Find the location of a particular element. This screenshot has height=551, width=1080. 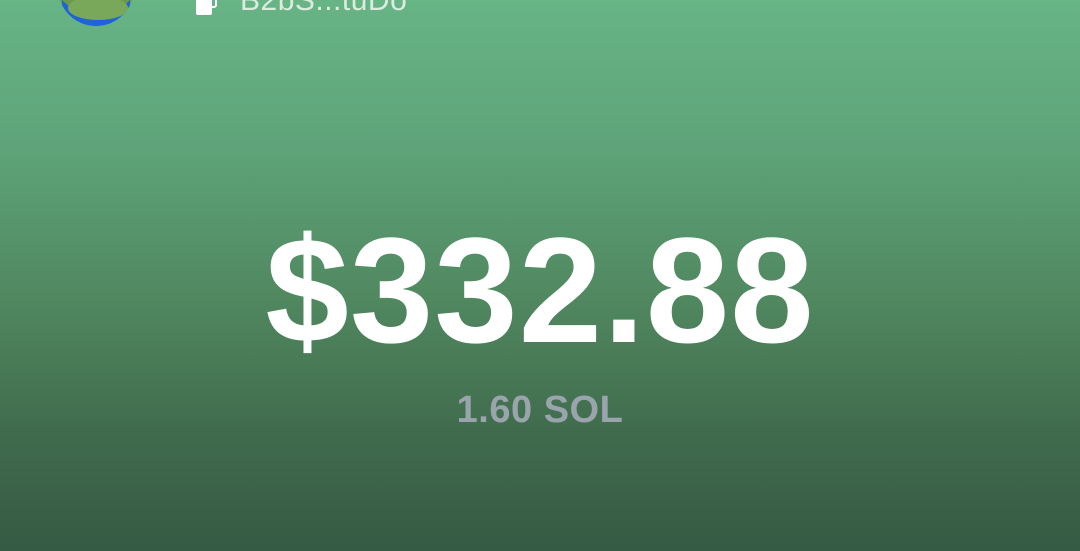

wallet-address: B2bS...tuDo is located at coordinates (300, 9).